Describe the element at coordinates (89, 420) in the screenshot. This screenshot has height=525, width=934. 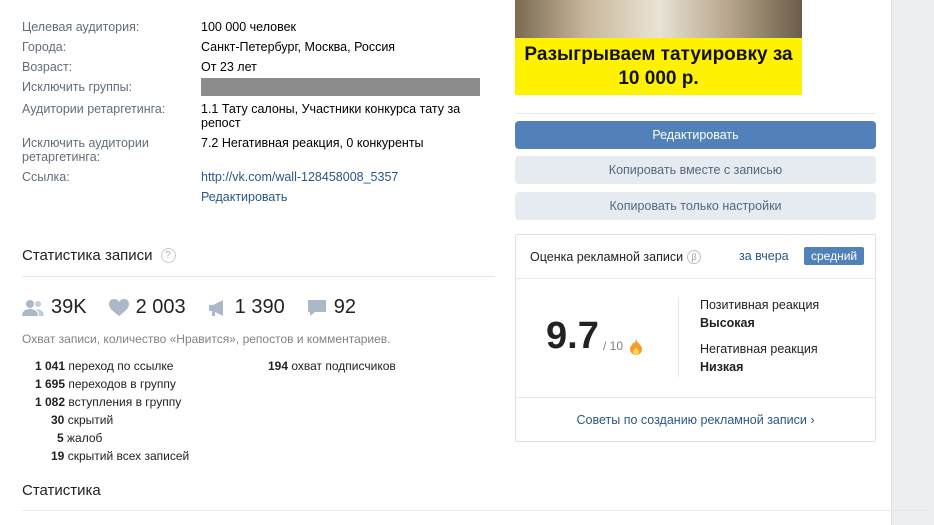
I see `stat-text: скрытий` at that location.